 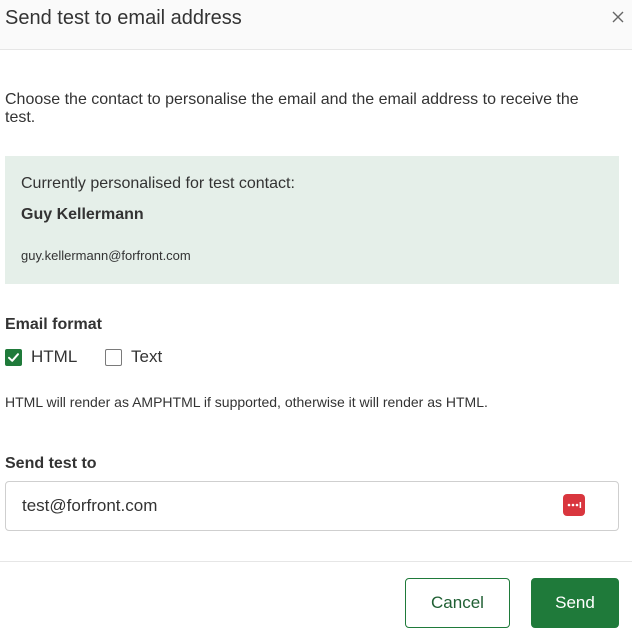 What do you see at coordinates (158, 183) in the screenshot?
I see `contact-caption: Currently personalised for test contact:` at bounding box center [158, 183].